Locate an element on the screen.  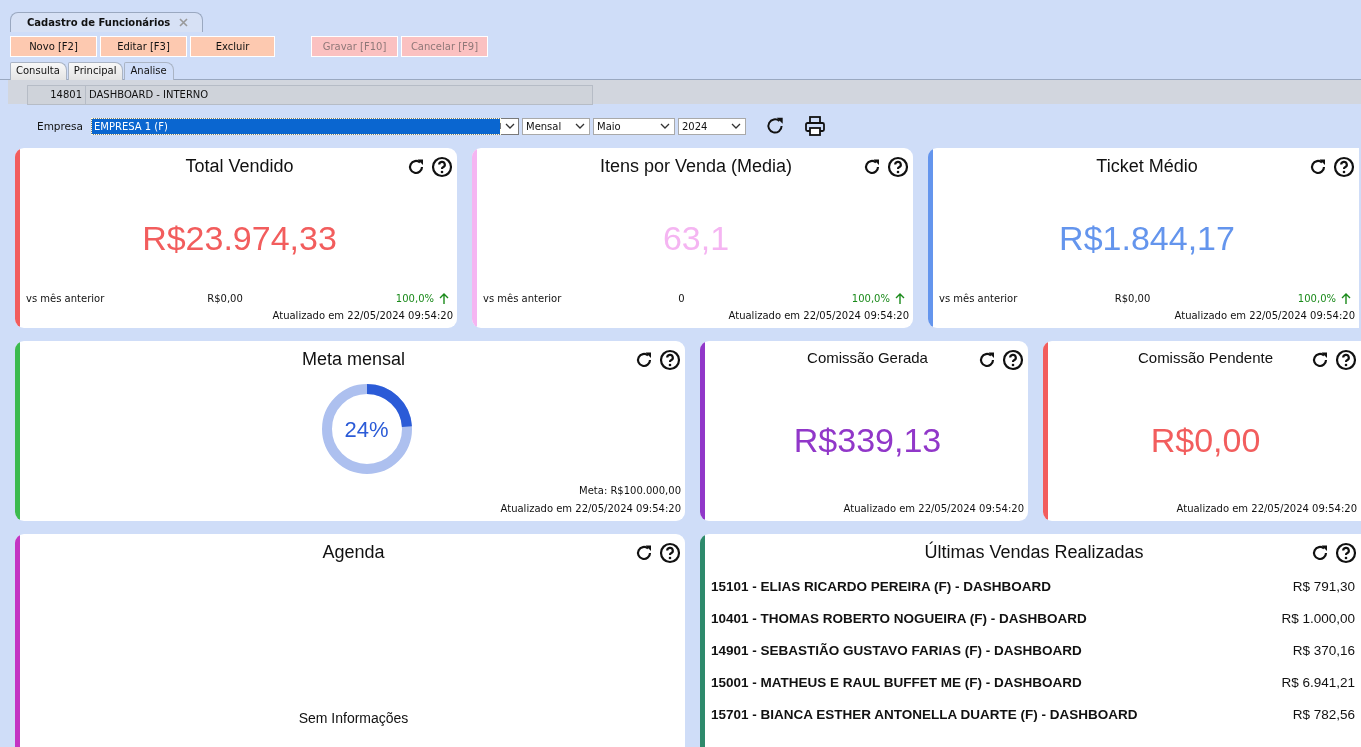
record-name: DASHBOARD - INTERNO is located at coordinates (148, 95).